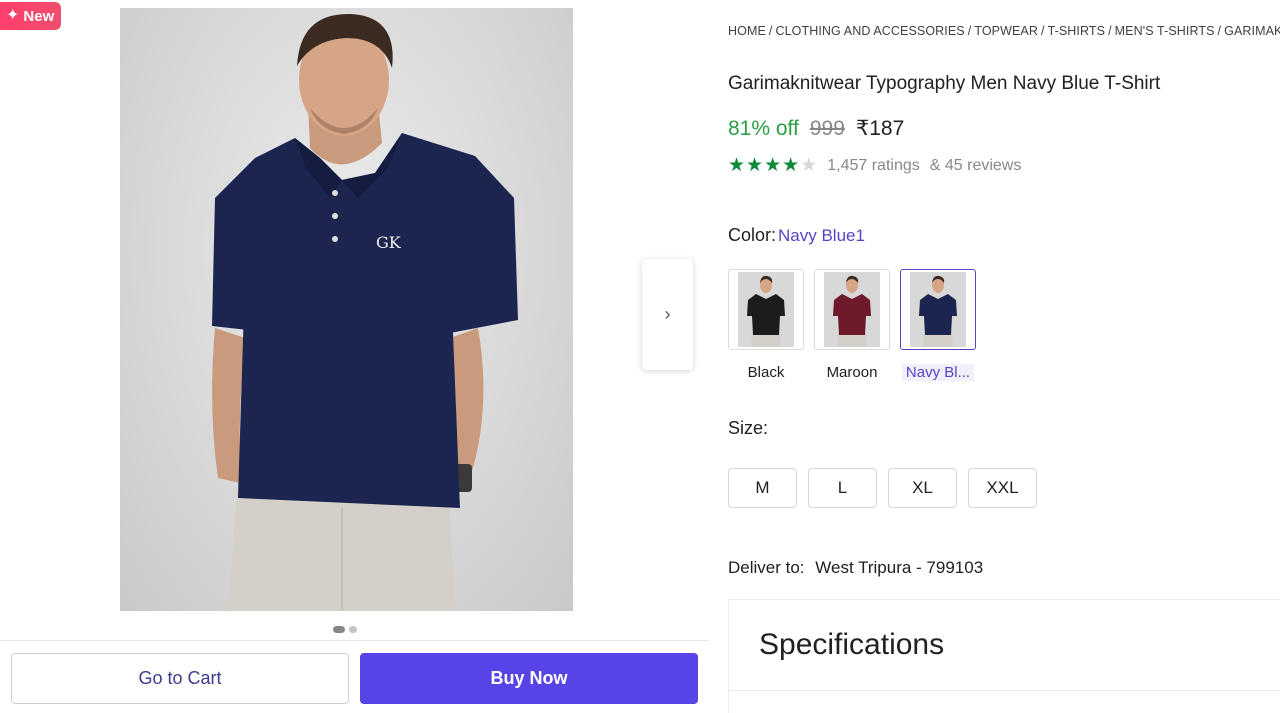  What do you see at coordinates (869, 31) in the screenshot?
I see `breadcrumb-item: CLOTHING AND ACCESSORIES` at bounding box center [869, 31].